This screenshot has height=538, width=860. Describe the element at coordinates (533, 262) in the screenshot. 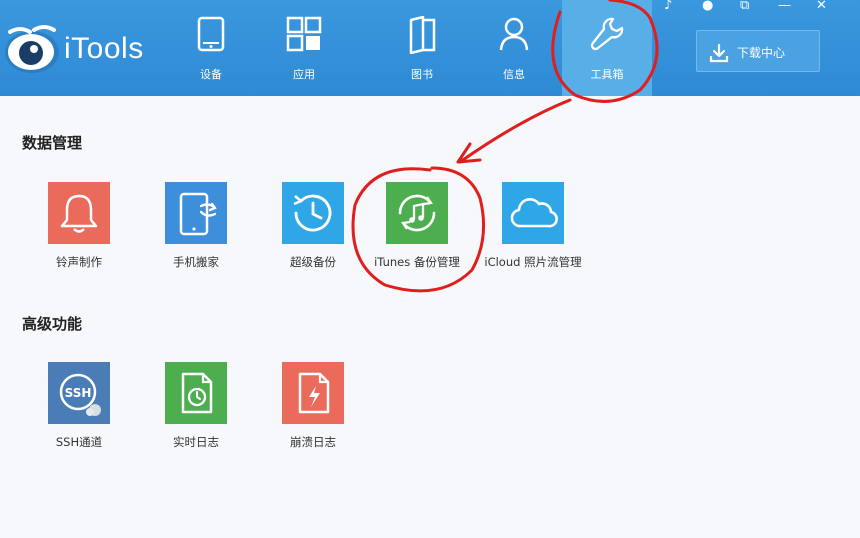

I see `tool-label: iCloud 照片流管理` at that location.